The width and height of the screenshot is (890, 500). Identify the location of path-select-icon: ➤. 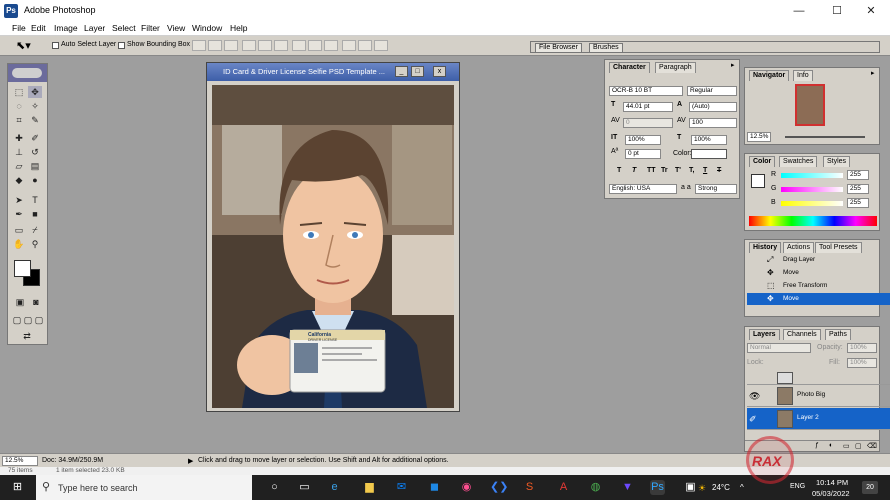
(19, 200).